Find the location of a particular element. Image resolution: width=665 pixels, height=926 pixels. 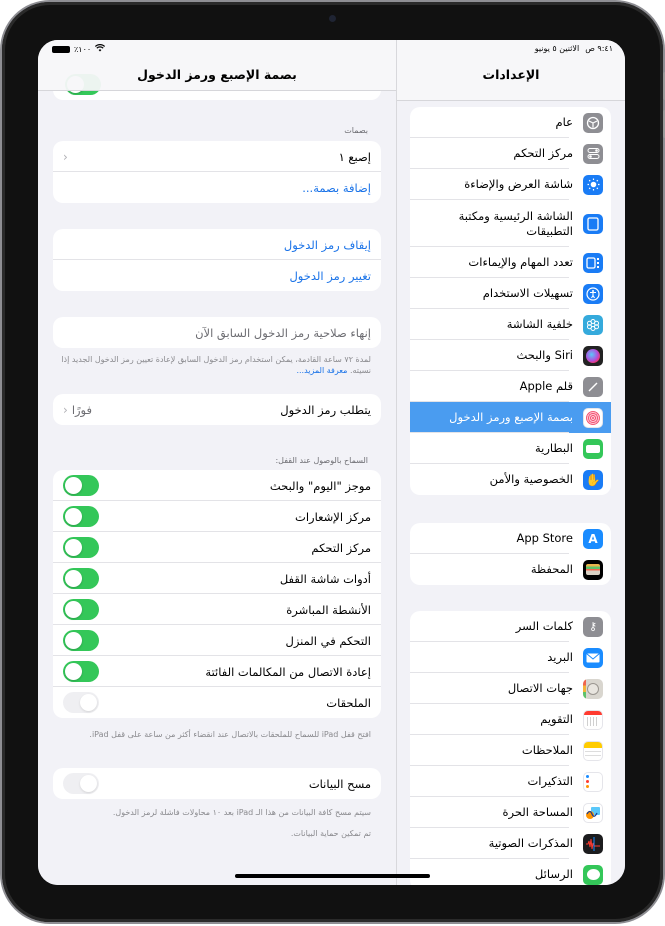

sidebar-title: الإعدادات is located at coordinates (511, 74).